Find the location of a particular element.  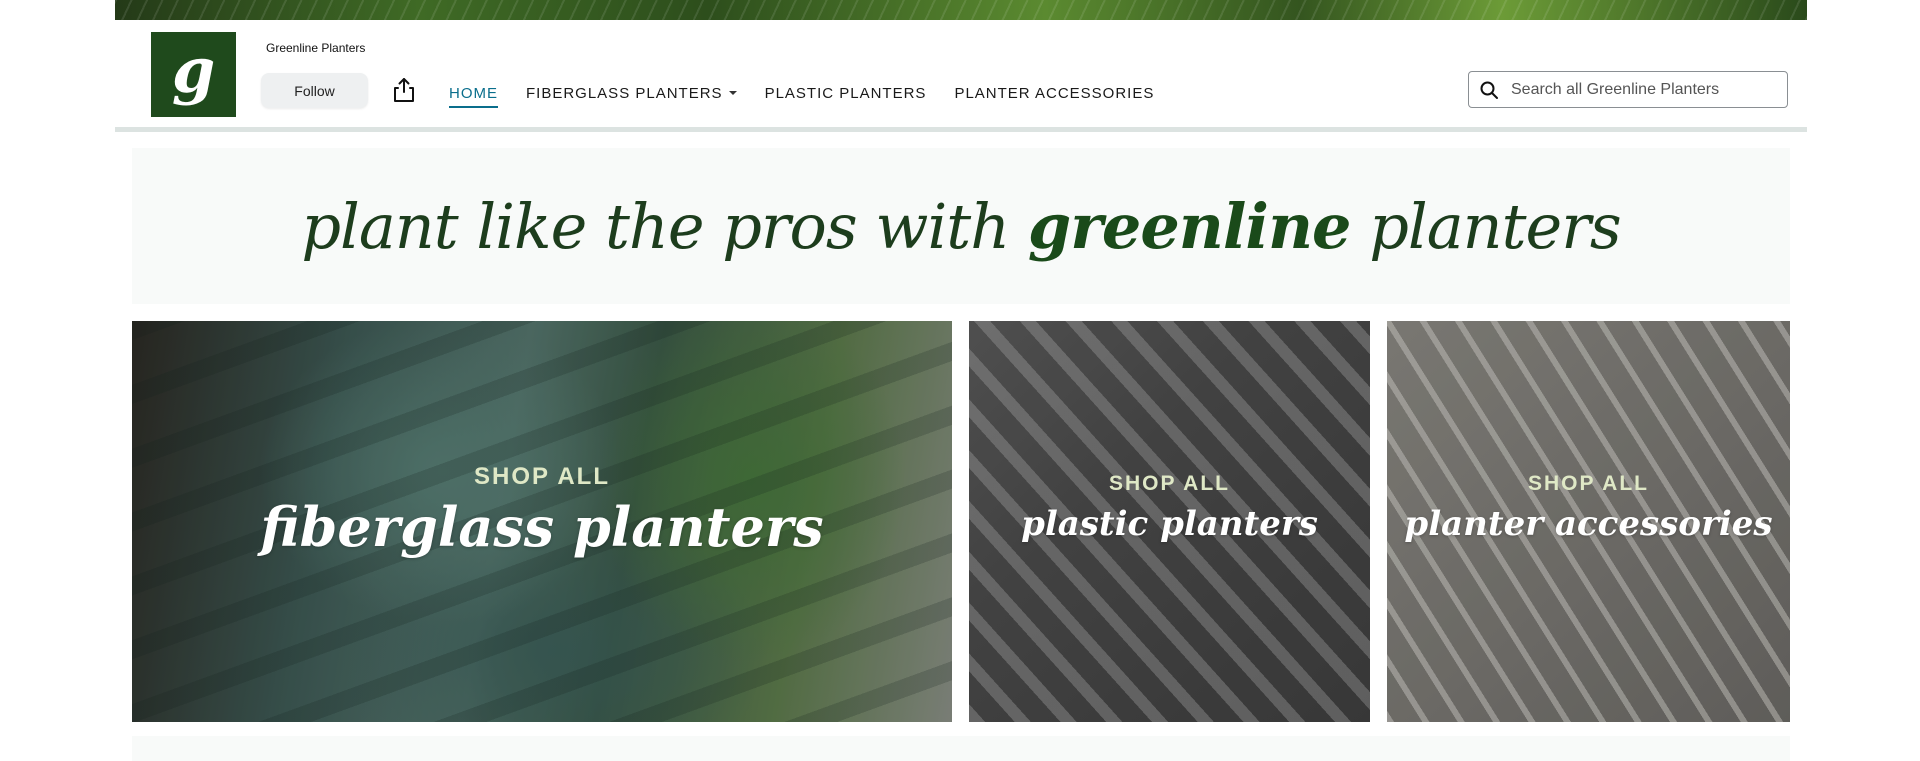

tile-planter-accessories: SHOP ALL planter accessories is located at coordinates (1588, 521).